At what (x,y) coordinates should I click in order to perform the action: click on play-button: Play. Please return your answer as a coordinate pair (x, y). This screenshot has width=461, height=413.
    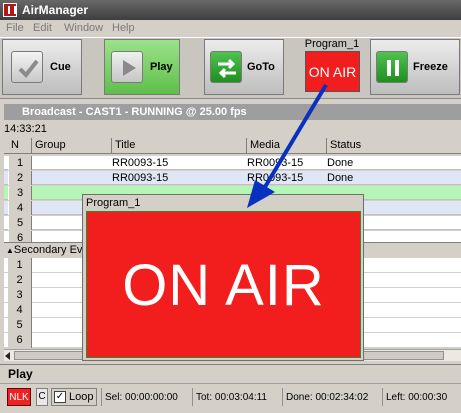
    Looking at the image, I should click on (142, 67).